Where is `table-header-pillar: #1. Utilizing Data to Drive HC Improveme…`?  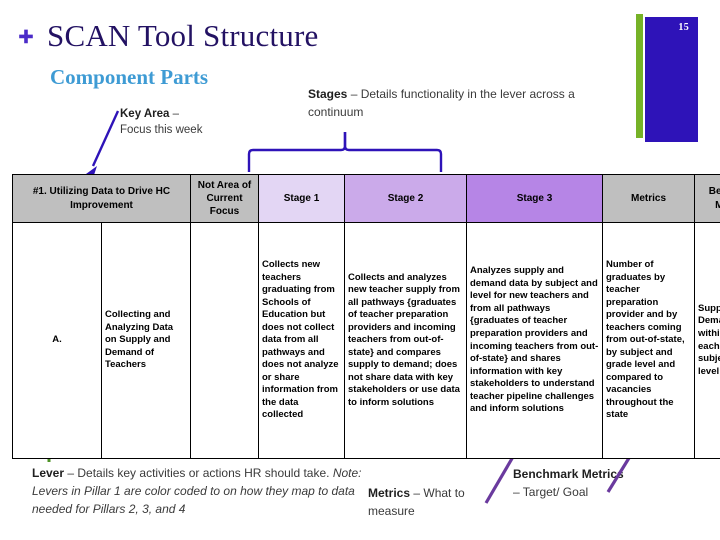
table-header-pillar: #1. Utilizing Data to Drive HC Improveme… is located at coordinates (101, 198).